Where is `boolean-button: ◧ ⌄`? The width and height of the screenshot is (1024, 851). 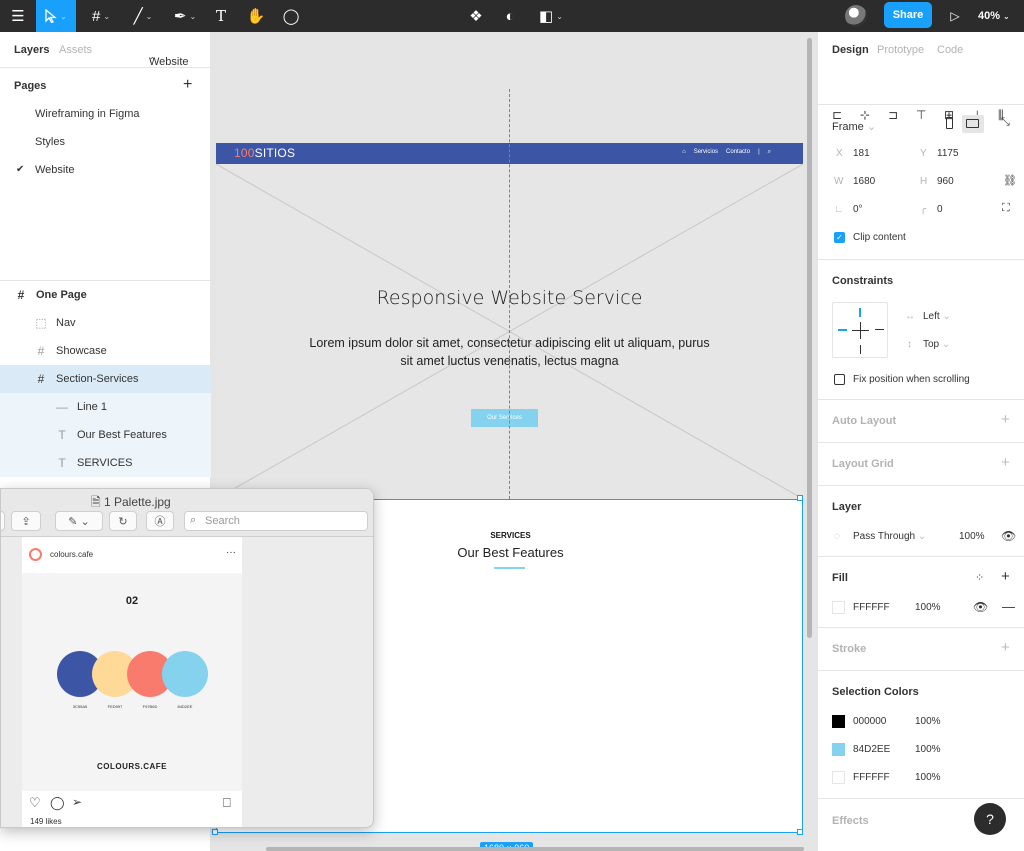
boolean-button: ◧ ⌄ is located at coordinates (551, 16).